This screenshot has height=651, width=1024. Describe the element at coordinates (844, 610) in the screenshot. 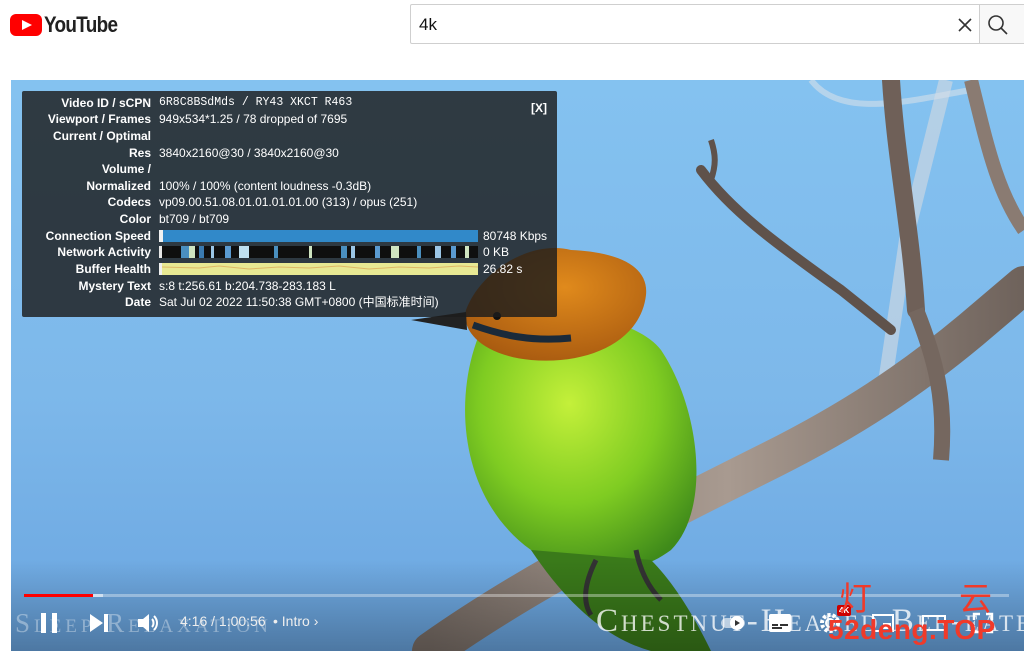

I see `quality-badge: 4K` at that location.